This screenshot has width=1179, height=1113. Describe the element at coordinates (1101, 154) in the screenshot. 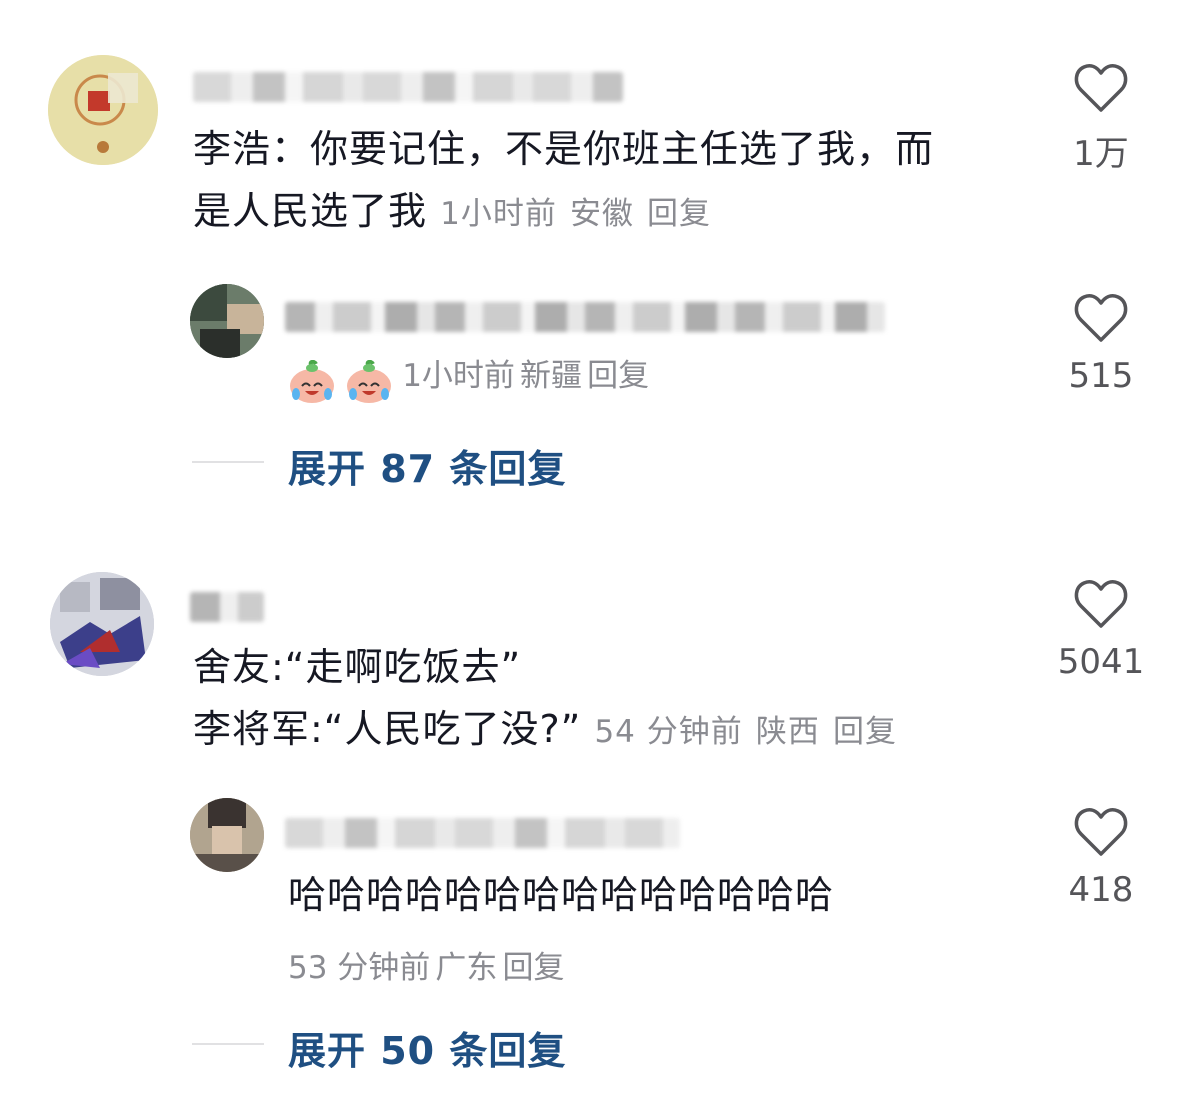

I see `like-count: 1万` at that location.